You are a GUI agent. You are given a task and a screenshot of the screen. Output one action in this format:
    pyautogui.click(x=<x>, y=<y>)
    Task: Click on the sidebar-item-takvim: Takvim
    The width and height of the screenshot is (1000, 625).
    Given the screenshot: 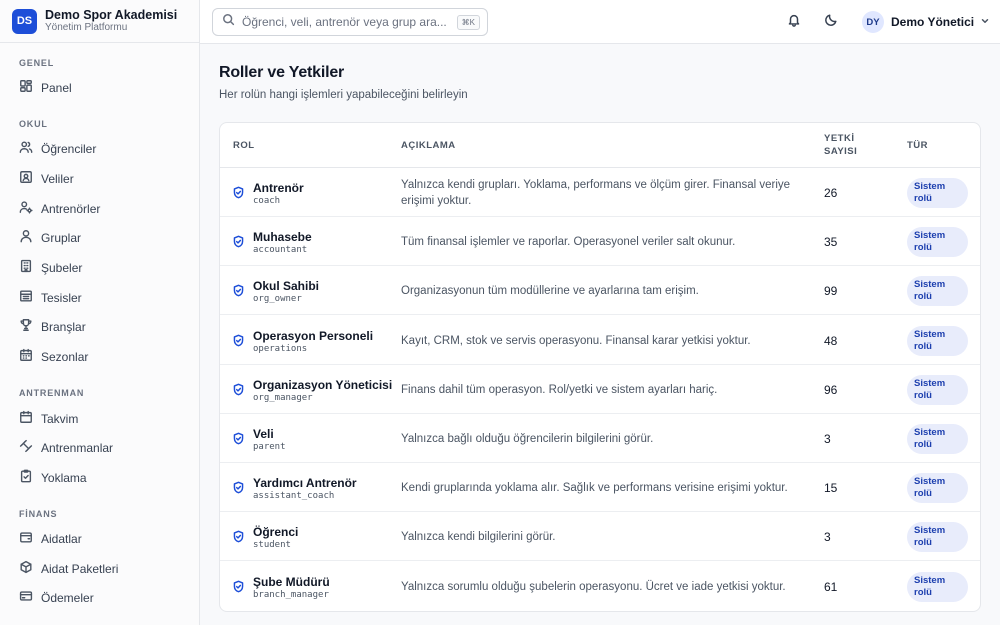 What is the action you would take?
    pyautogui.click(x=100, y=419)
    